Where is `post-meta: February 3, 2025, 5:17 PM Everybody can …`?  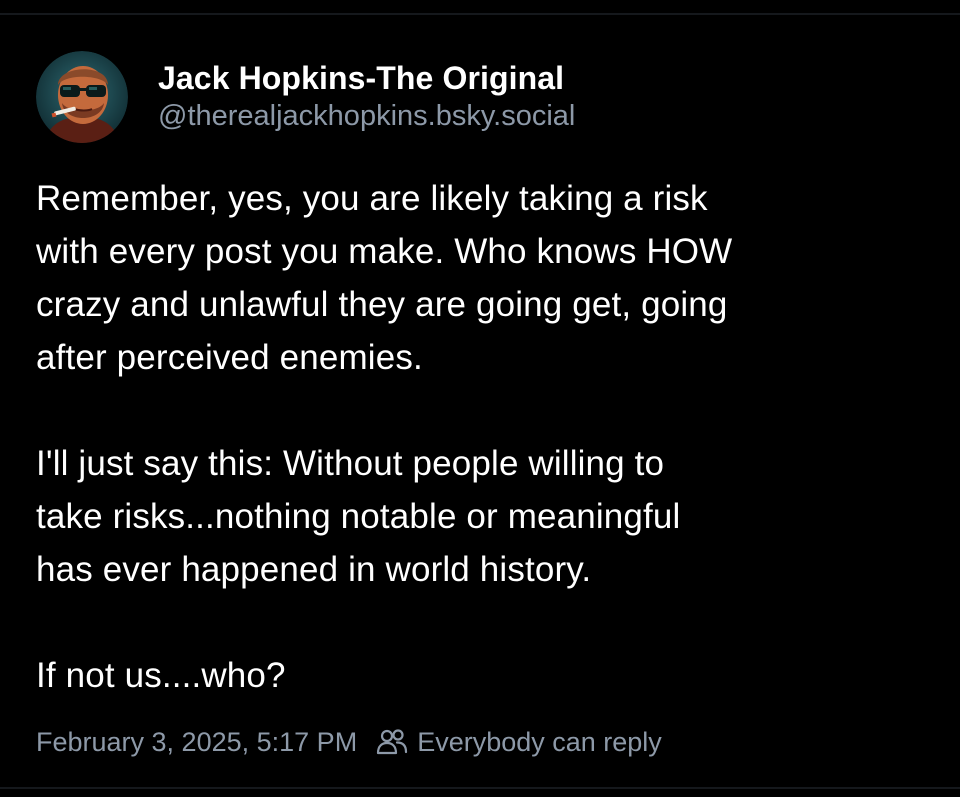 post-meta: February 3, 2025, 5:17 PM Everybody can … is located at coordinates (349, 742).